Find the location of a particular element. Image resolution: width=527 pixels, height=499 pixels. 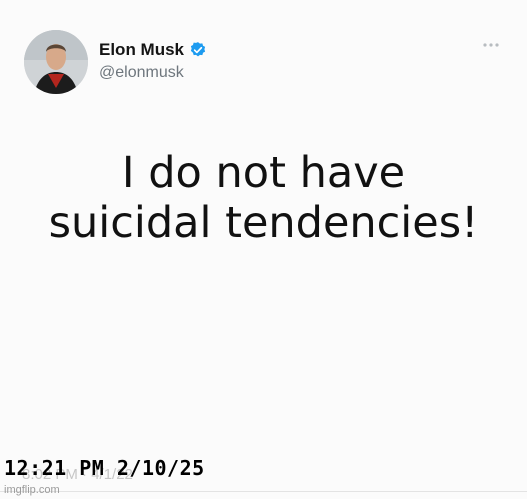

author-name: Elon Musk is located at coordinates (141, 50).